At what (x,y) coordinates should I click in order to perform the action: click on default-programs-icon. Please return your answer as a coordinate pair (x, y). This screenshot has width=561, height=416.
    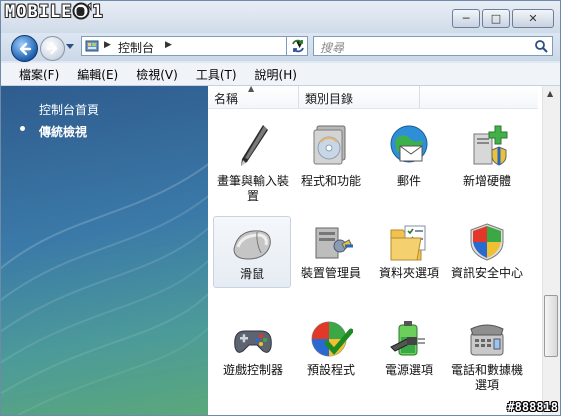
    Looking at the image, I should click on (332, 339).